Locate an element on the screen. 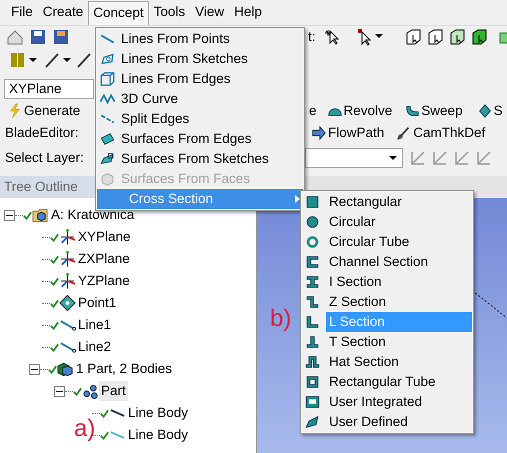 The height and width of the screenshot is (453, 507). menu-item: Surfaces From Sketches is located at coordinates (200, 159).